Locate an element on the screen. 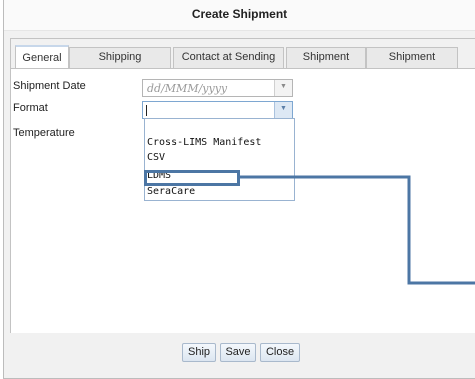  format-label: Format is located at coordinates (30, 108).